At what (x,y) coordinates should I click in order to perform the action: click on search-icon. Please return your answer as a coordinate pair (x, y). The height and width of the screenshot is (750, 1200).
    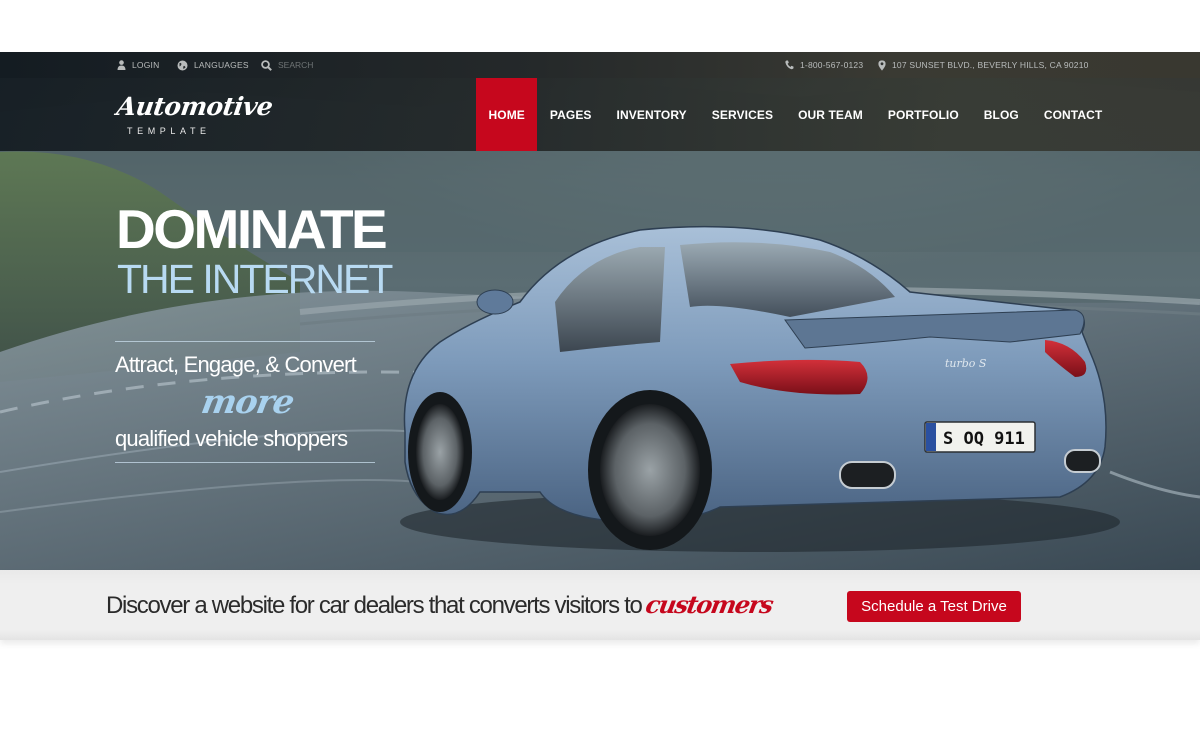
    Looking at the image, I should click on (266, 65).